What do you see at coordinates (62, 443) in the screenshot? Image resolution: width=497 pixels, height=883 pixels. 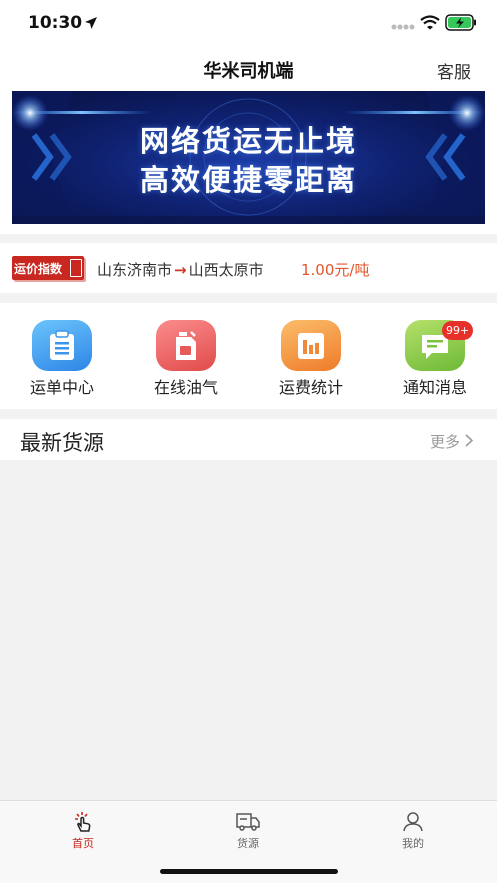 I see `section-title: 最新货源` at bounding box center [62, 443].